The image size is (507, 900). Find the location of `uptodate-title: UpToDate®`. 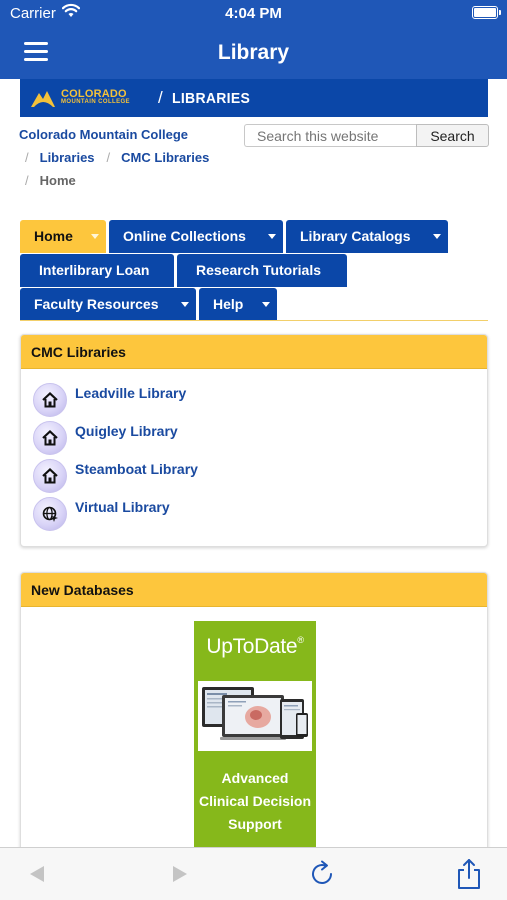

uptodate-title: UpToDate® is located at coordinates (255, 646).